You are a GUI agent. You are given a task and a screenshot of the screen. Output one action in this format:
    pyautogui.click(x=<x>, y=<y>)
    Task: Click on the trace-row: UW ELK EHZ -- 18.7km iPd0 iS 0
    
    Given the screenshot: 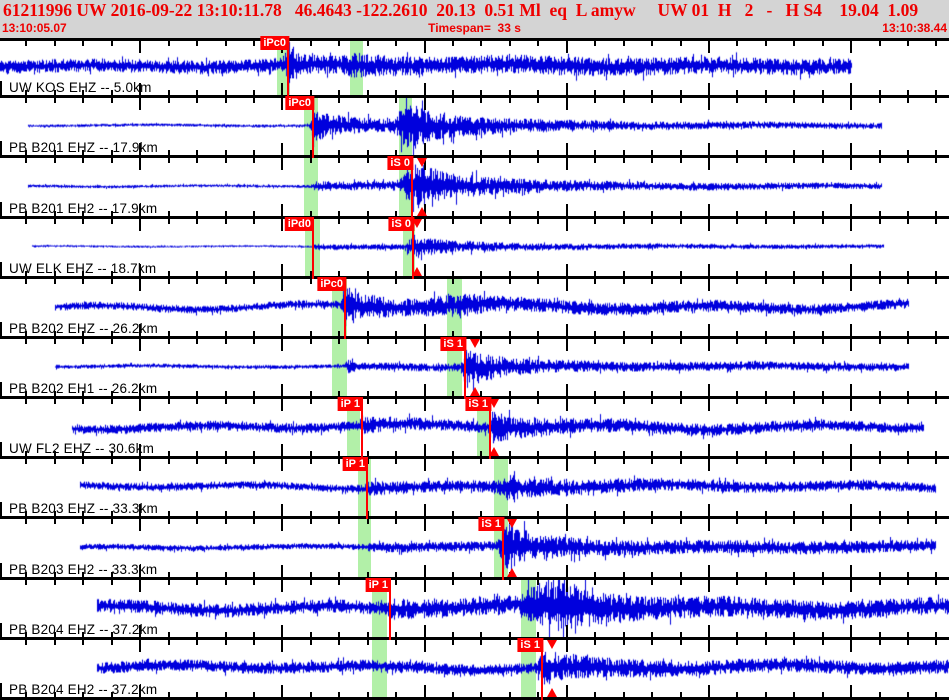 What is the action you would take?
    pyautogui.click(x=474, y=253)
    